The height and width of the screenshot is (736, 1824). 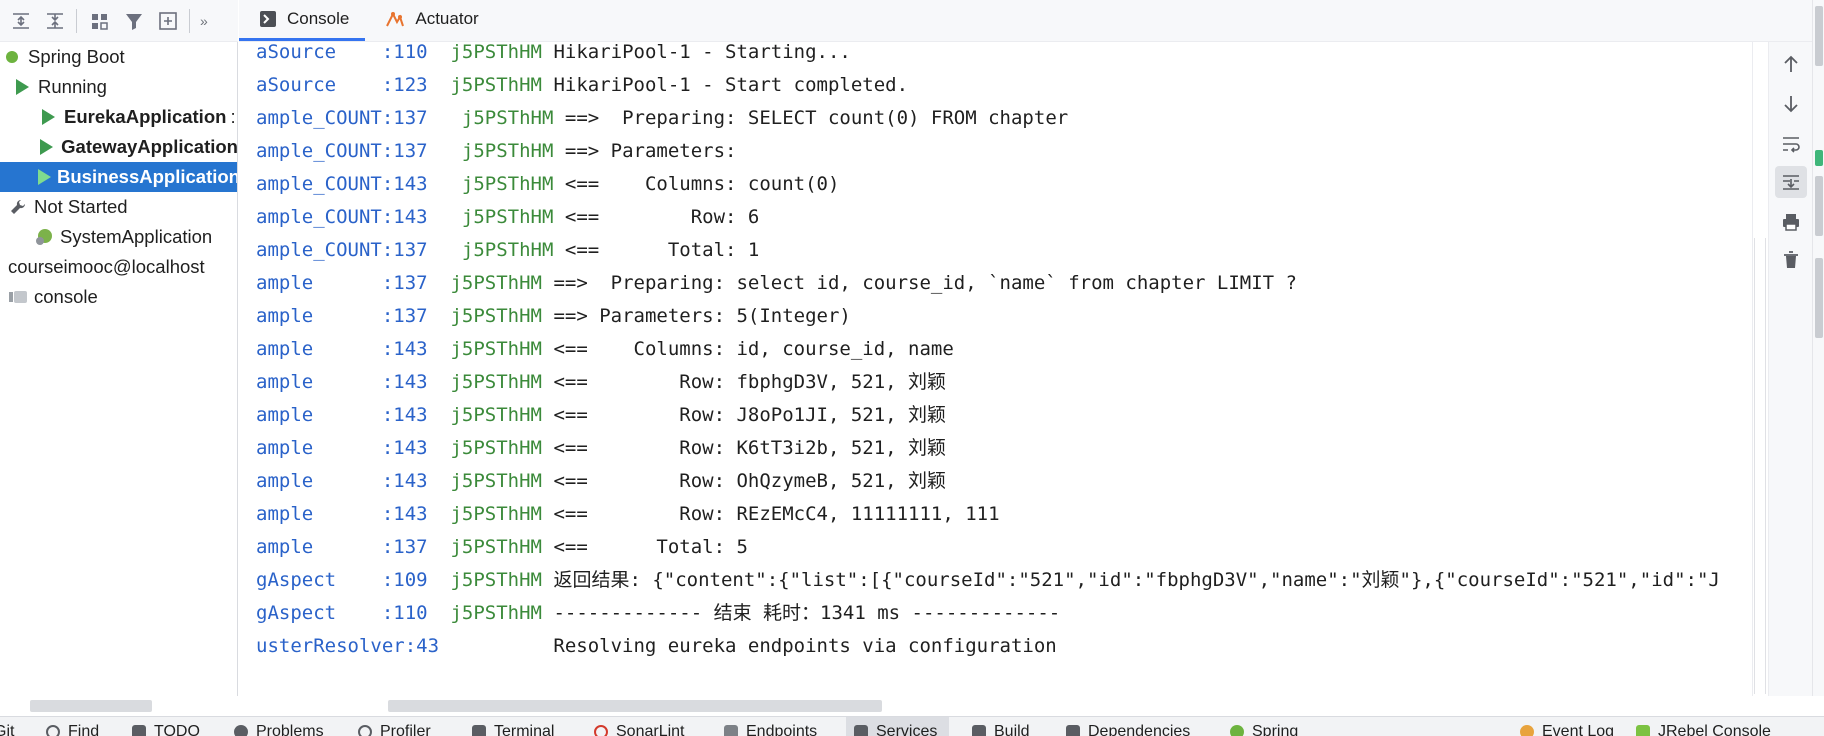 I want to click on tab-actuator: Actuator, so click(x=429, y=20).